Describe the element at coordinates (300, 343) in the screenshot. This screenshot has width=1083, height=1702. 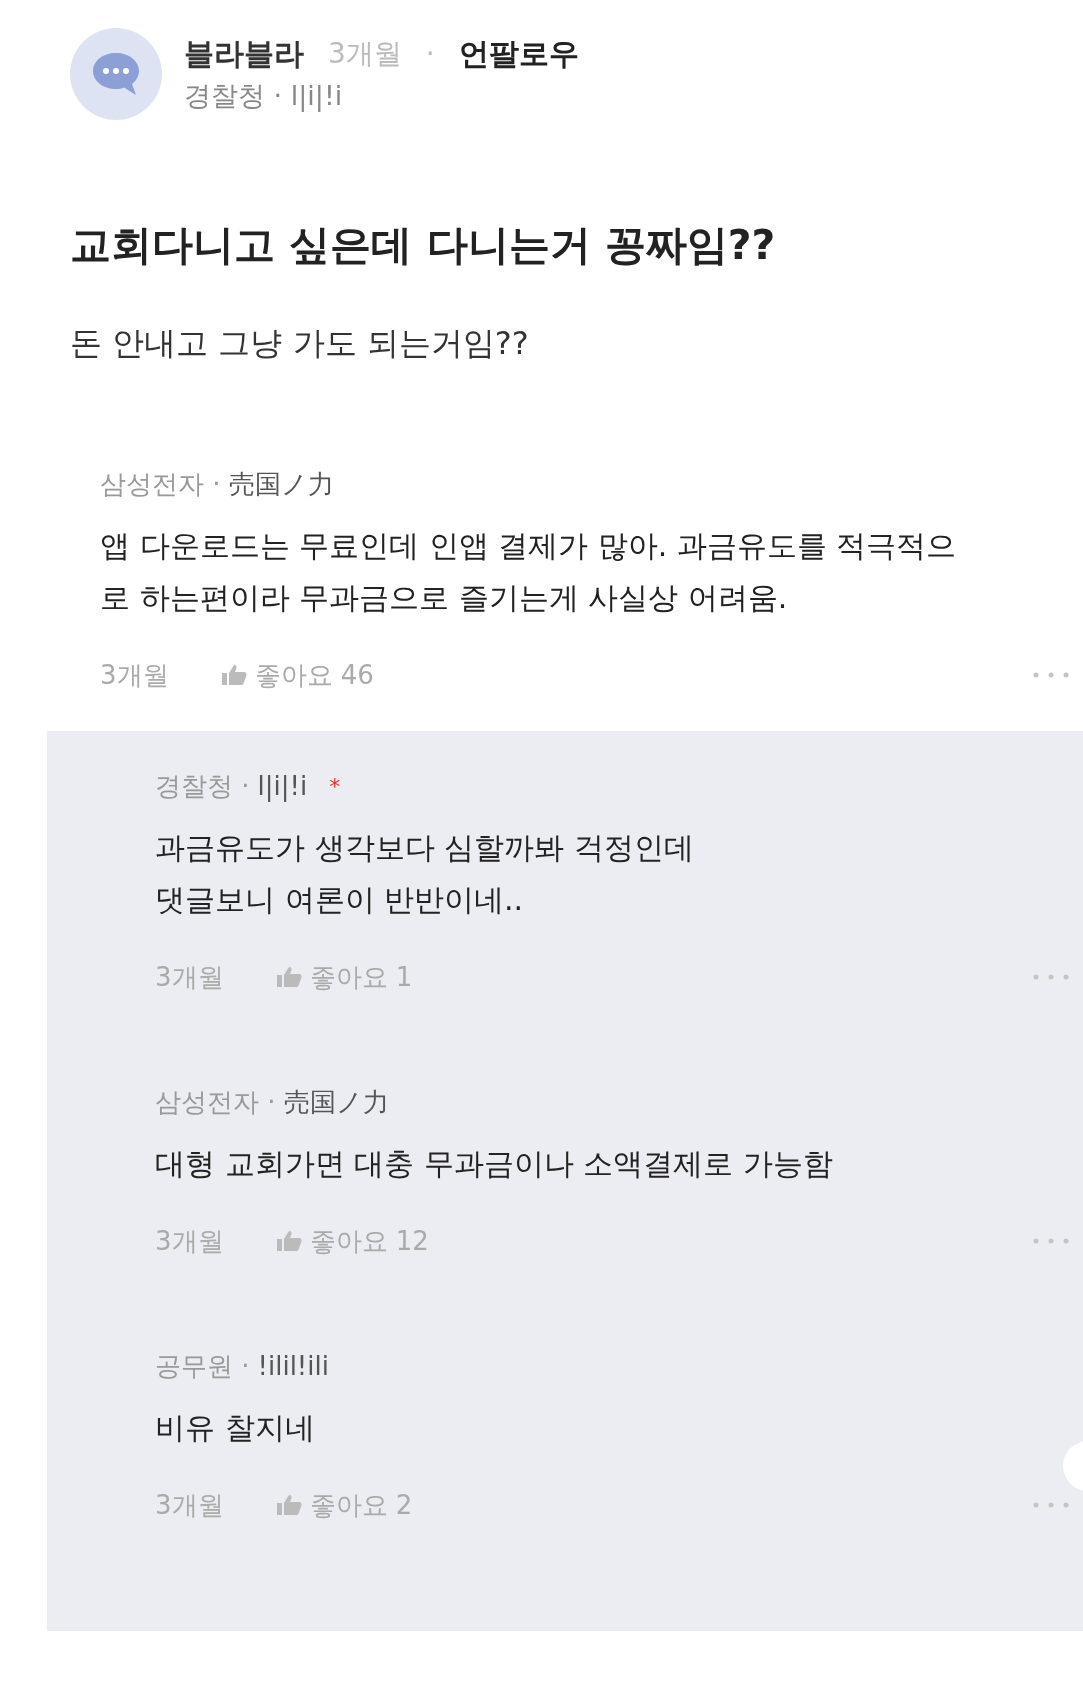
I see `post-body: 돈 안내고 그냥 가도 되는거임??` at that location.